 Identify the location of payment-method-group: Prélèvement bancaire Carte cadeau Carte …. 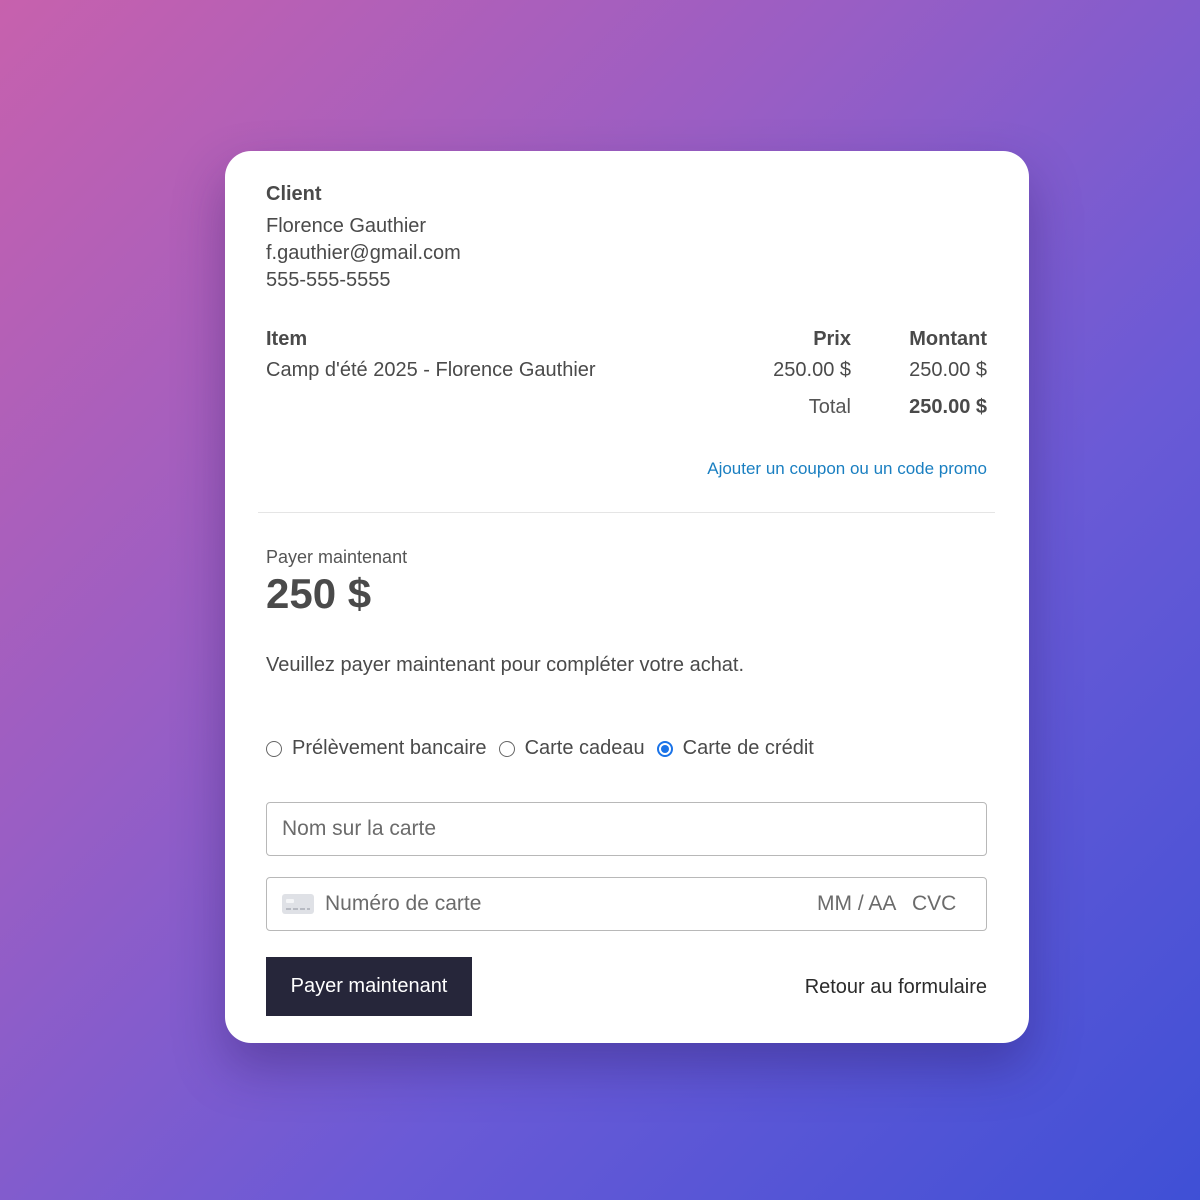
(546, 748).